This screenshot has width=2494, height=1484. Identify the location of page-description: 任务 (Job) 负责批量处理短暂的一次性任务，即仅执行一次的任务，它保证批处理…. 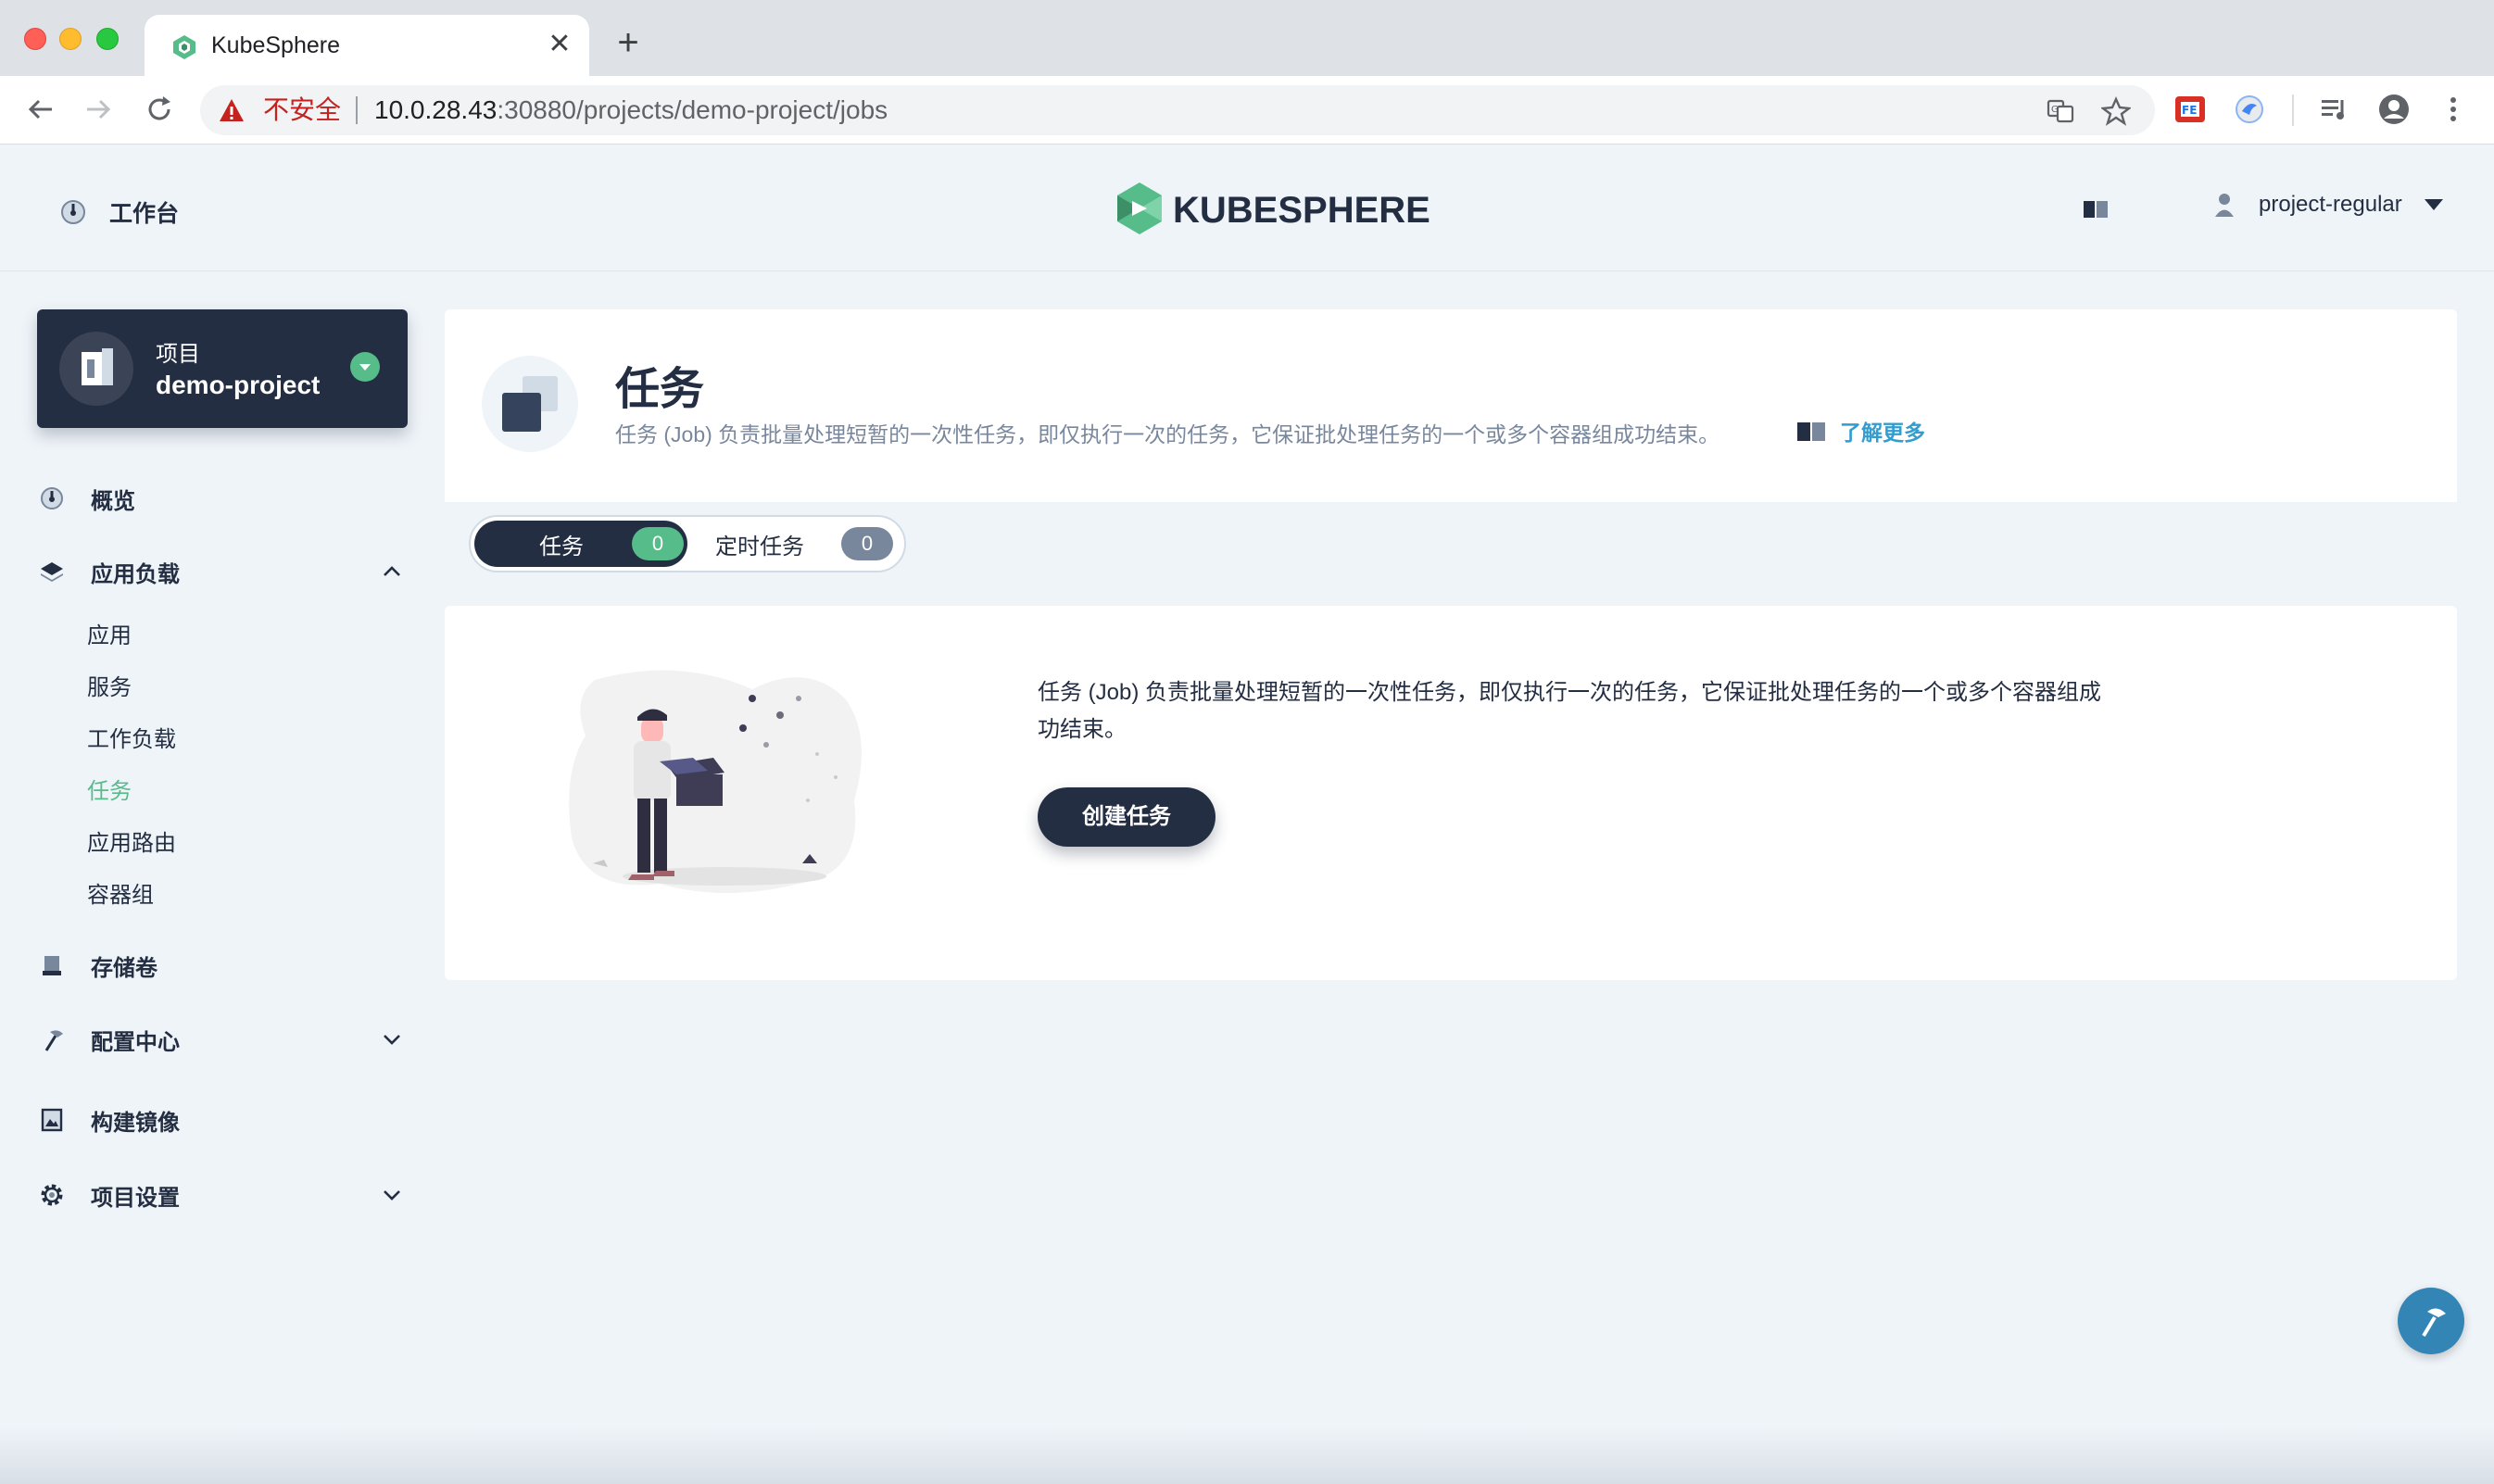
(1167, 434).